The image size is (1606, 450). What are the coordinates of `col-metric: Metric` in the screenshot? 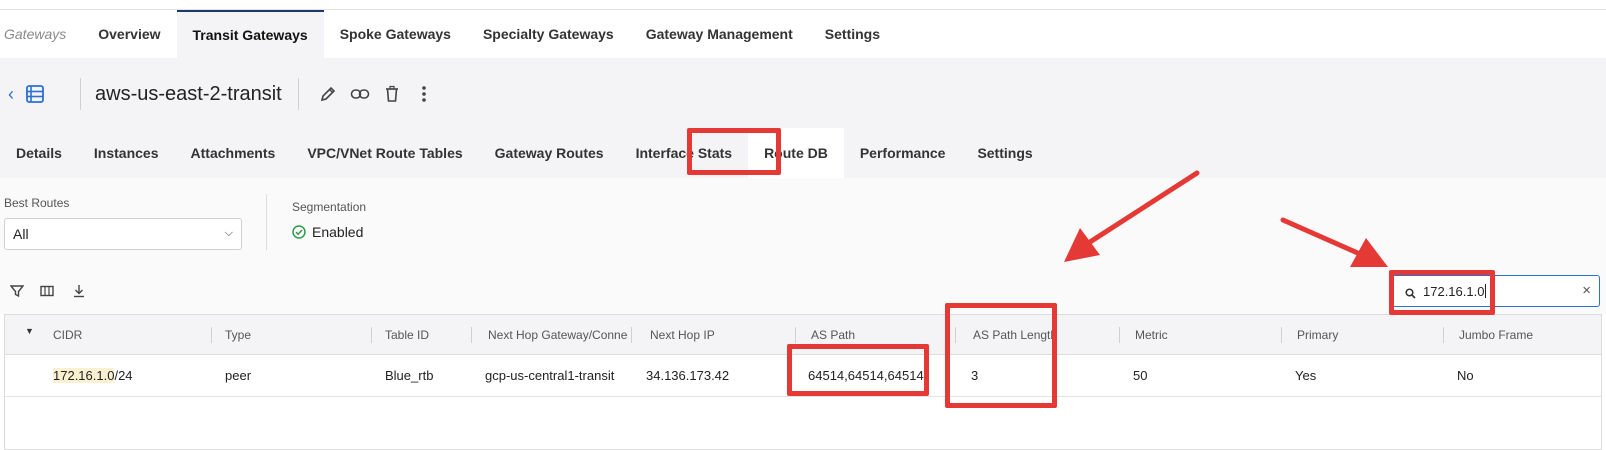 It's located at (1151, 335).